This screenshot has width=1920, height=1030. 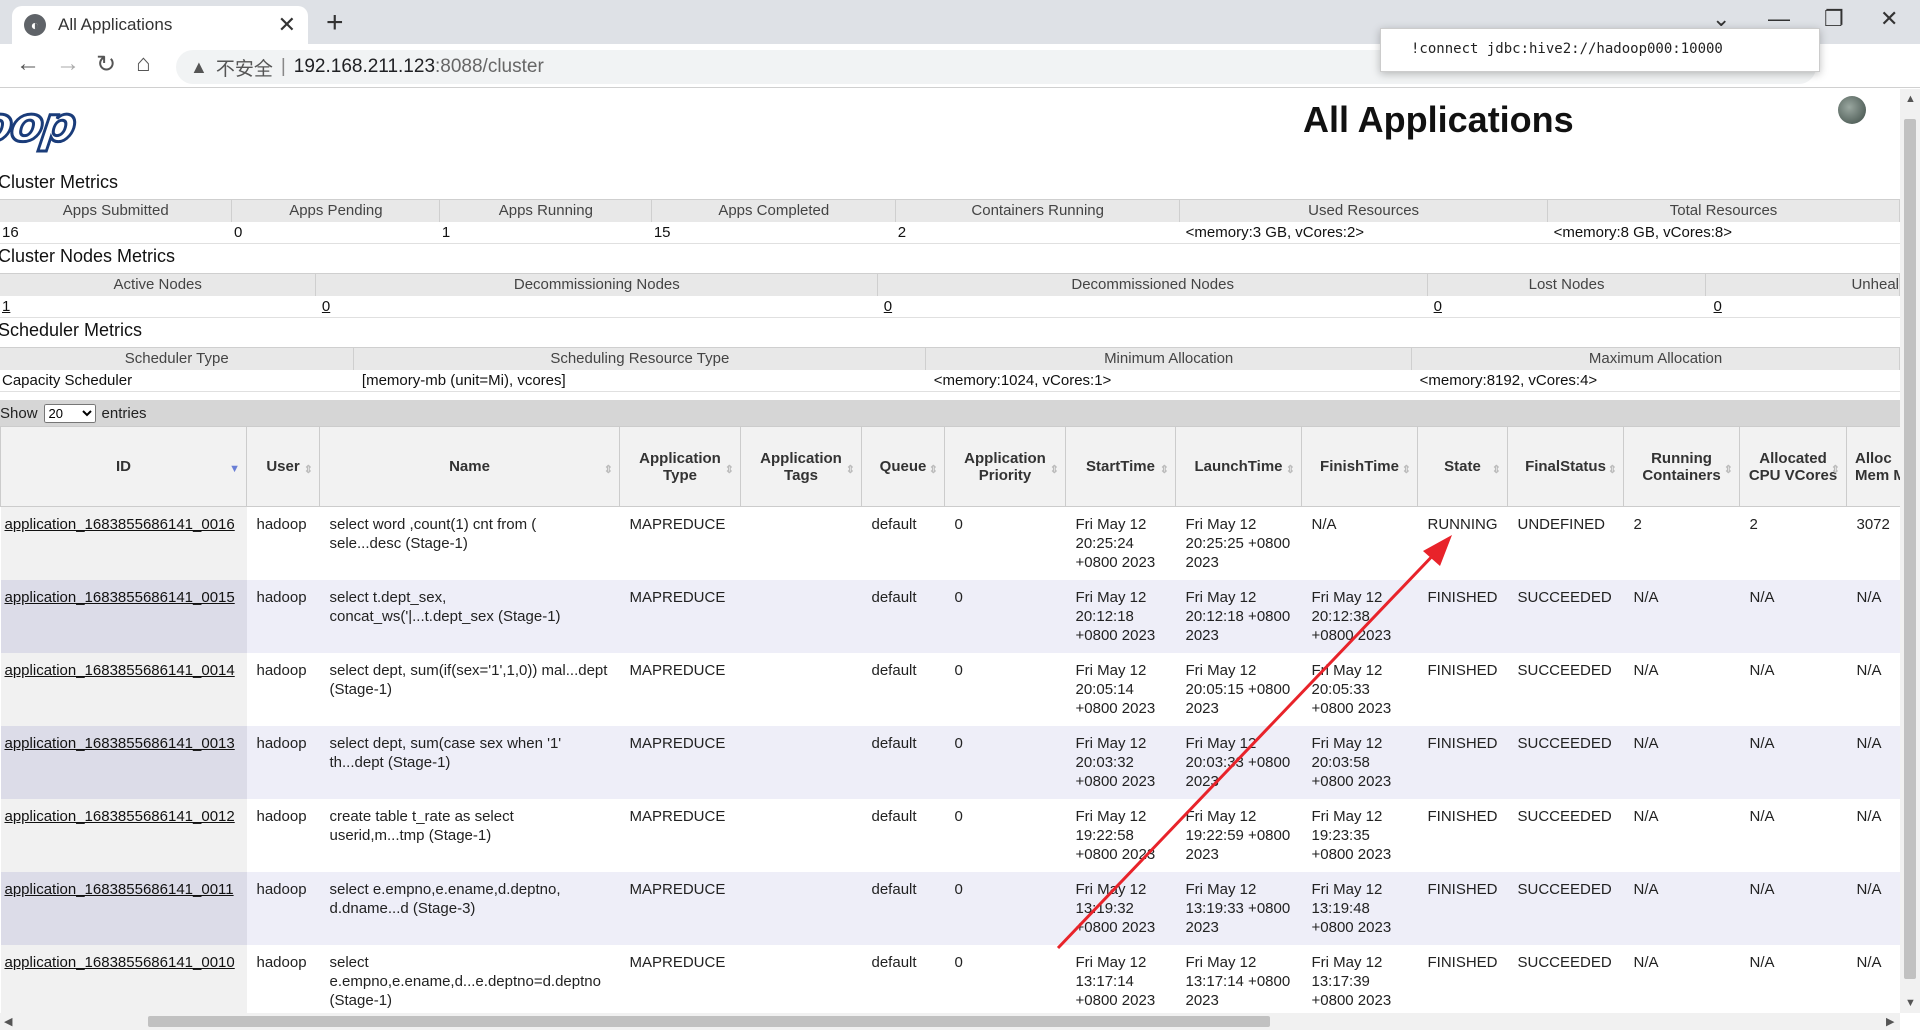 What do you see at coordinates (546, 210) in the screenshot?
I see `header-apps-running: Apps Running` at bounding box center [546, 210].